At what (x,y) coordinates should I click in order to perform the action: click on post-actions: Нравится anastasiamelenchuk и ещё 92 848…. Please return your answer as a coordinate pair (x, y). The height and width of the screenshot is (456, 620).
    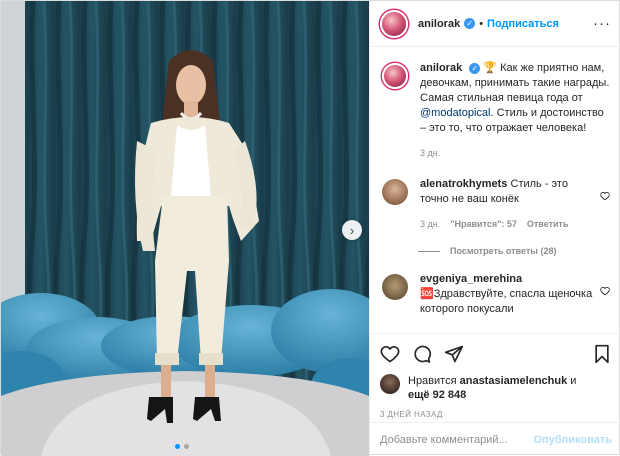
    Looking at the image, I should click on (495, 376).